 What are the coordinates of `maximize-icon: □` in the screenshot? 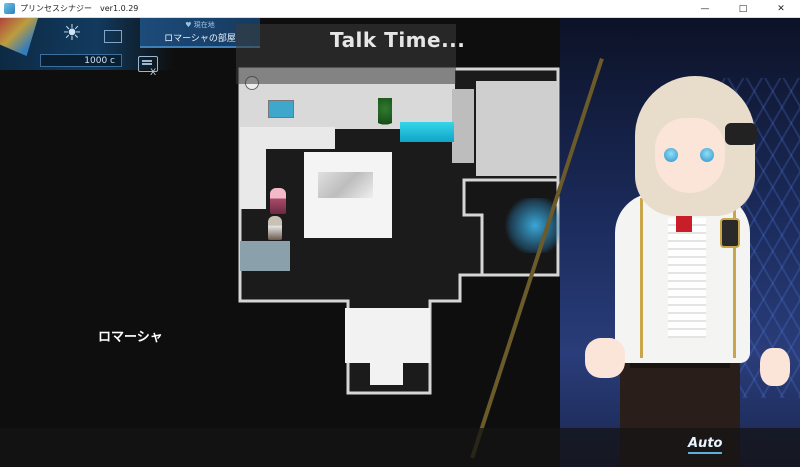 It's located at (743, 8).